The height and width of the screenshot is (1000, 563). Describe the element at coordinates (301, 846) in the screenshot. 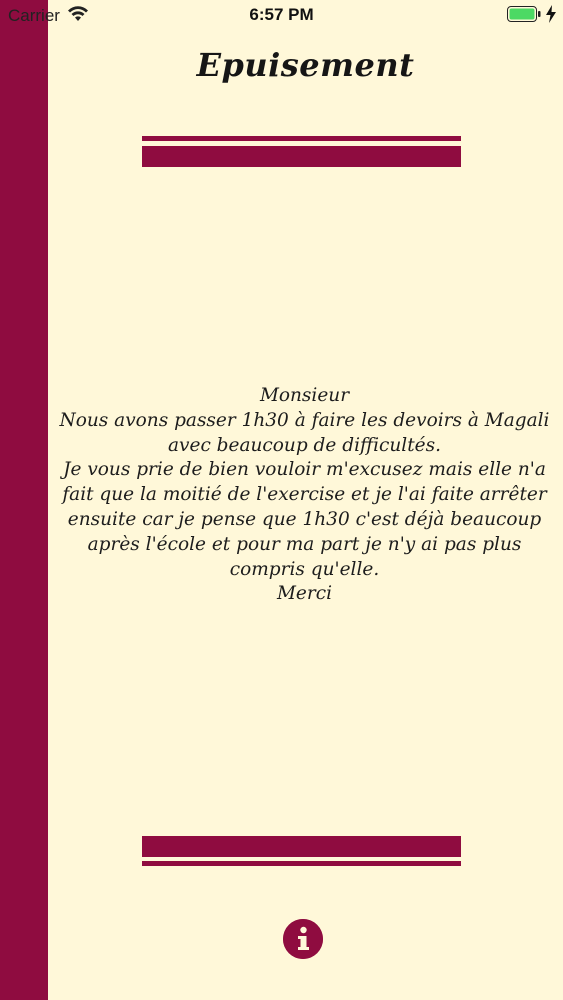

I see `bottom-divider-thick` at that location.